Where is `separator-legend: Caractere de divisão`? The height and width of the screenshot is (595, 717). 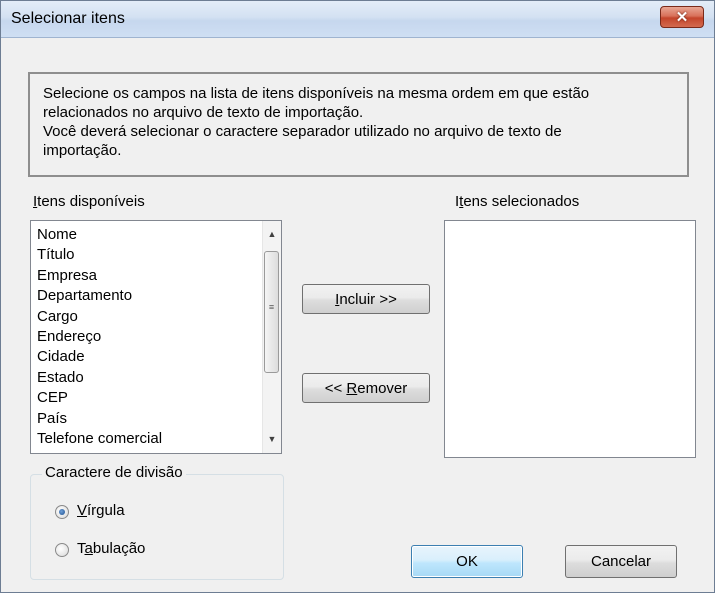
separator-legend: Caractere de divisão is located at coordinates (114, 472).